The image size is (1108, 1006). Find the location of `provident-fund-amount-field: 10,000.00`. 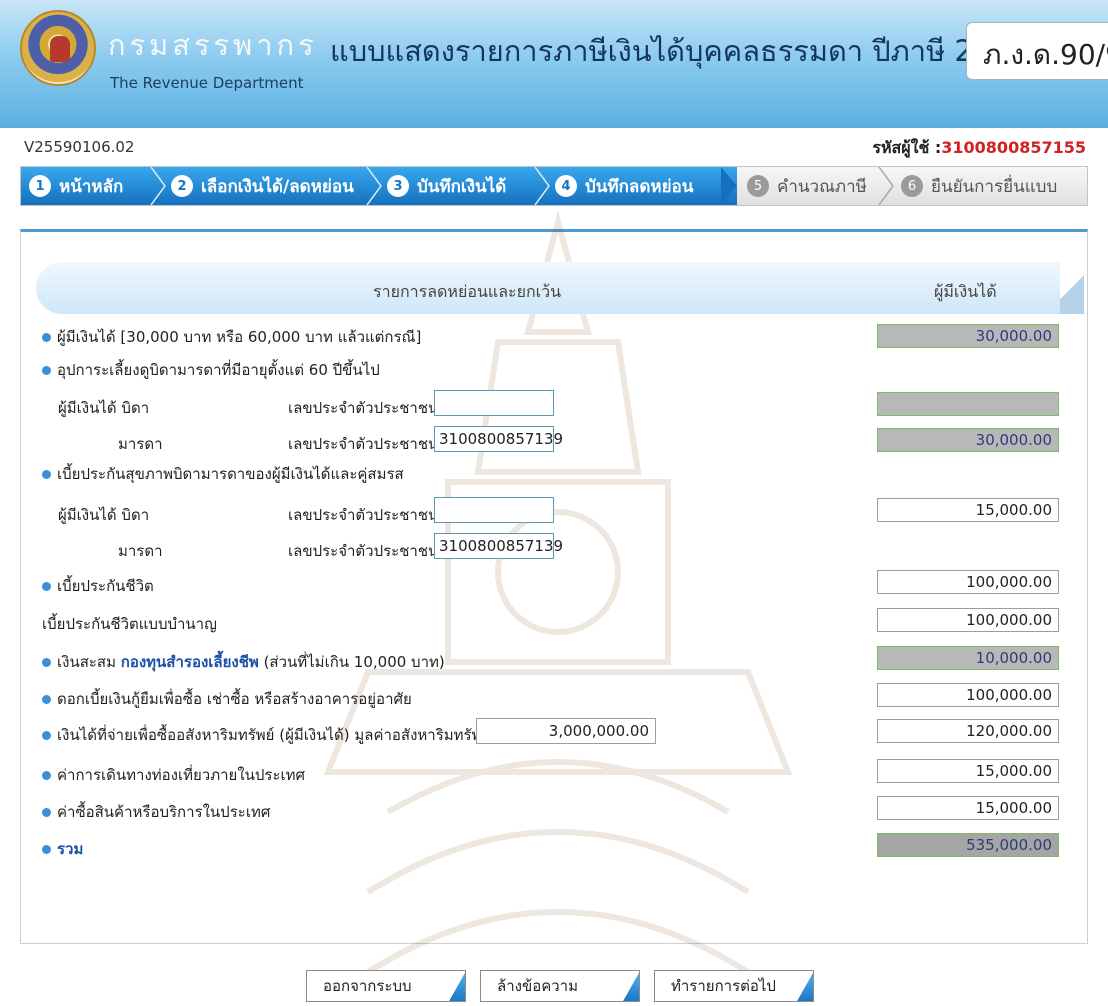

provident-fund-amount-field: 10,000.00 is located at coordinates (968, 658).